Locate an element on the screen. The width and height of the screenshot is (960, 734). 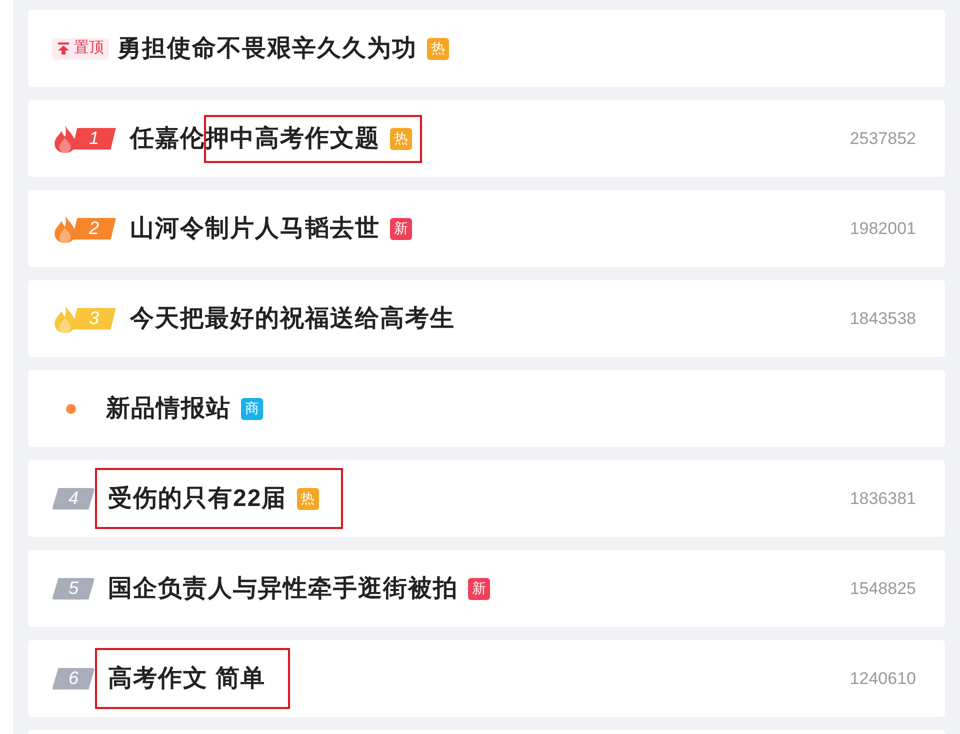
heat-count: 1843538 is located at coordinates (883, 319).